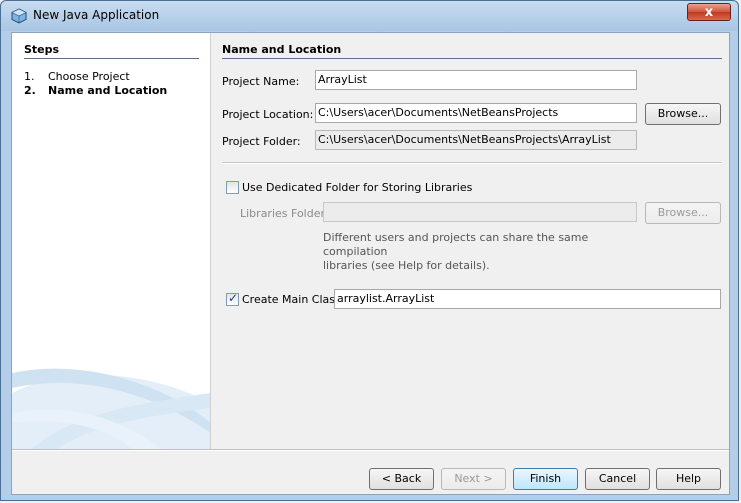 This screenshot has height=503, width=741. I want to click on checkmark-icon: ✓, so click(233, 298).